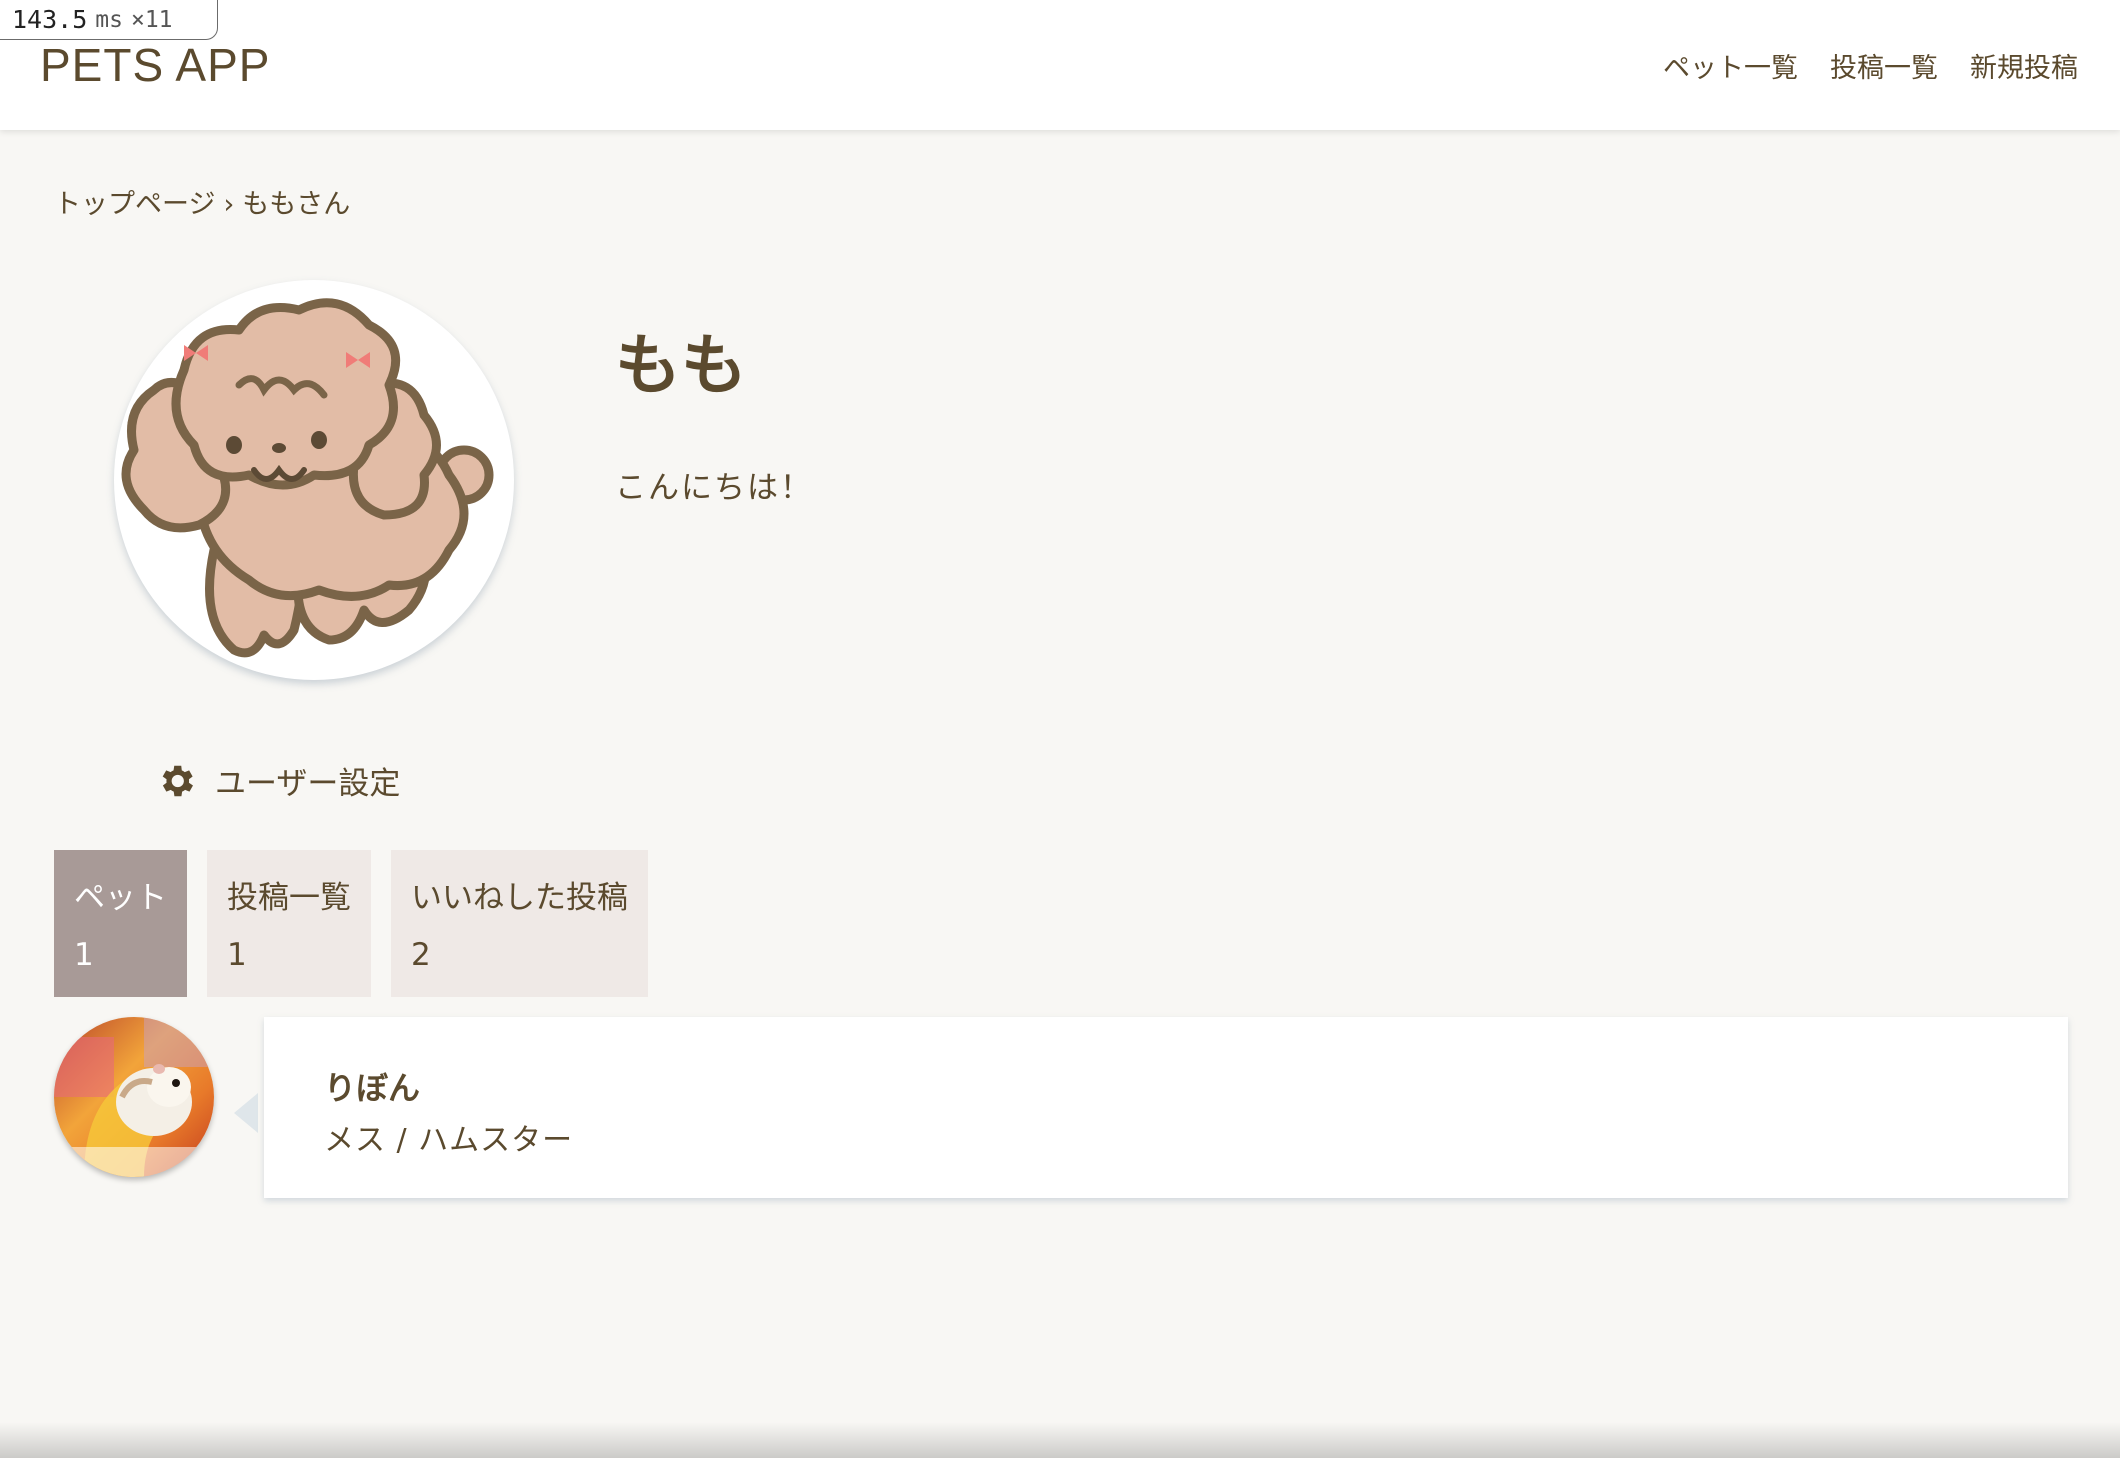  Describe the element at coordinates (1060, 1440) in the screenshot. I see `window-bottom-shadow` at that location.